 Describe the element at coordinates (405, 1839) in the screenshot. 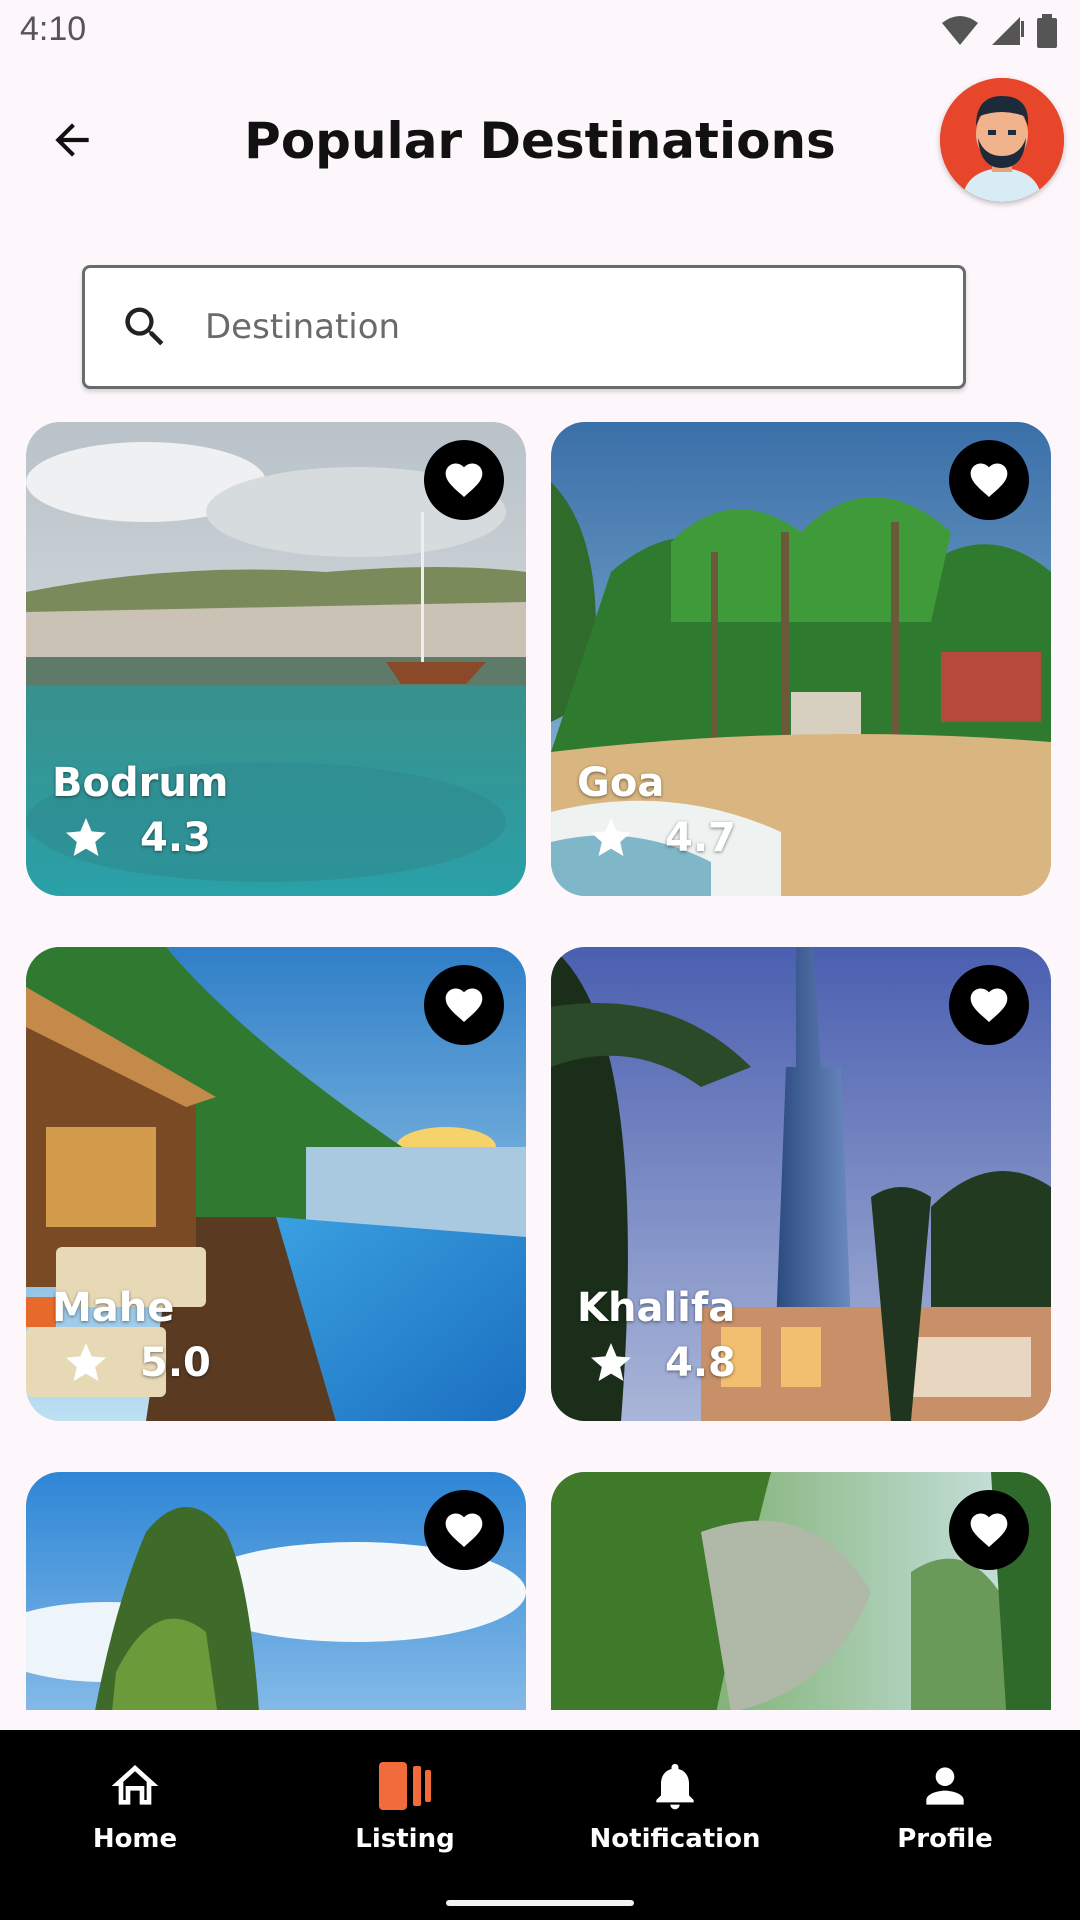

I see `nav-label: Listing` at that location.